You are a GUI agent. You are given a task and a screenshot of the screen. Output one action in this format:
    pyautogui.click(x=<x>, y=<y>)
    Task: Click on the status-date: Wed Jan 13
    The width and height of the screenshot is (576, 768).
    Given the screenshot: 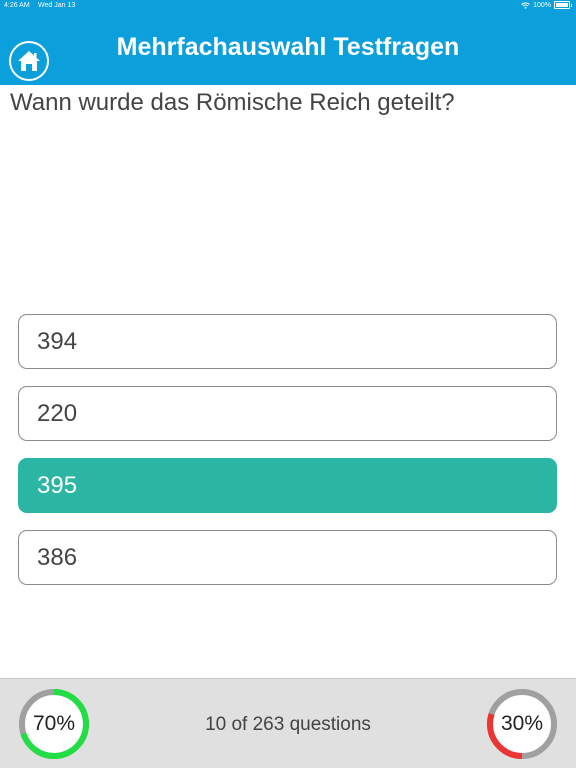 What is the action you would take?
    pyautogui.click(x=57, y=5)
    